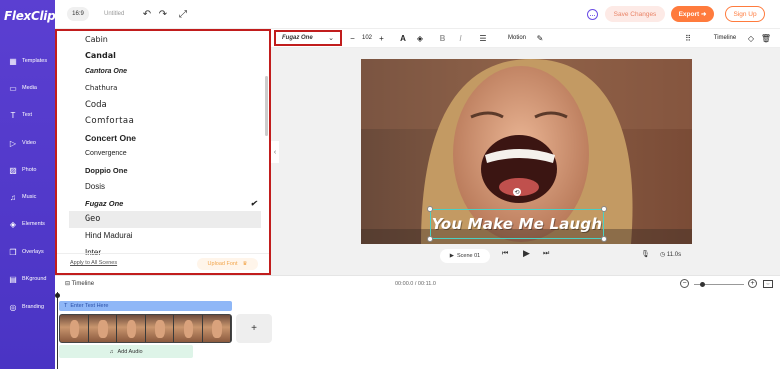 This screenshot has height=369, width=780. What do you see at coordinates (275, 152) in the screenshot?
I see `collapse-panel-icon: ‹` at bounding box center [275, 152].